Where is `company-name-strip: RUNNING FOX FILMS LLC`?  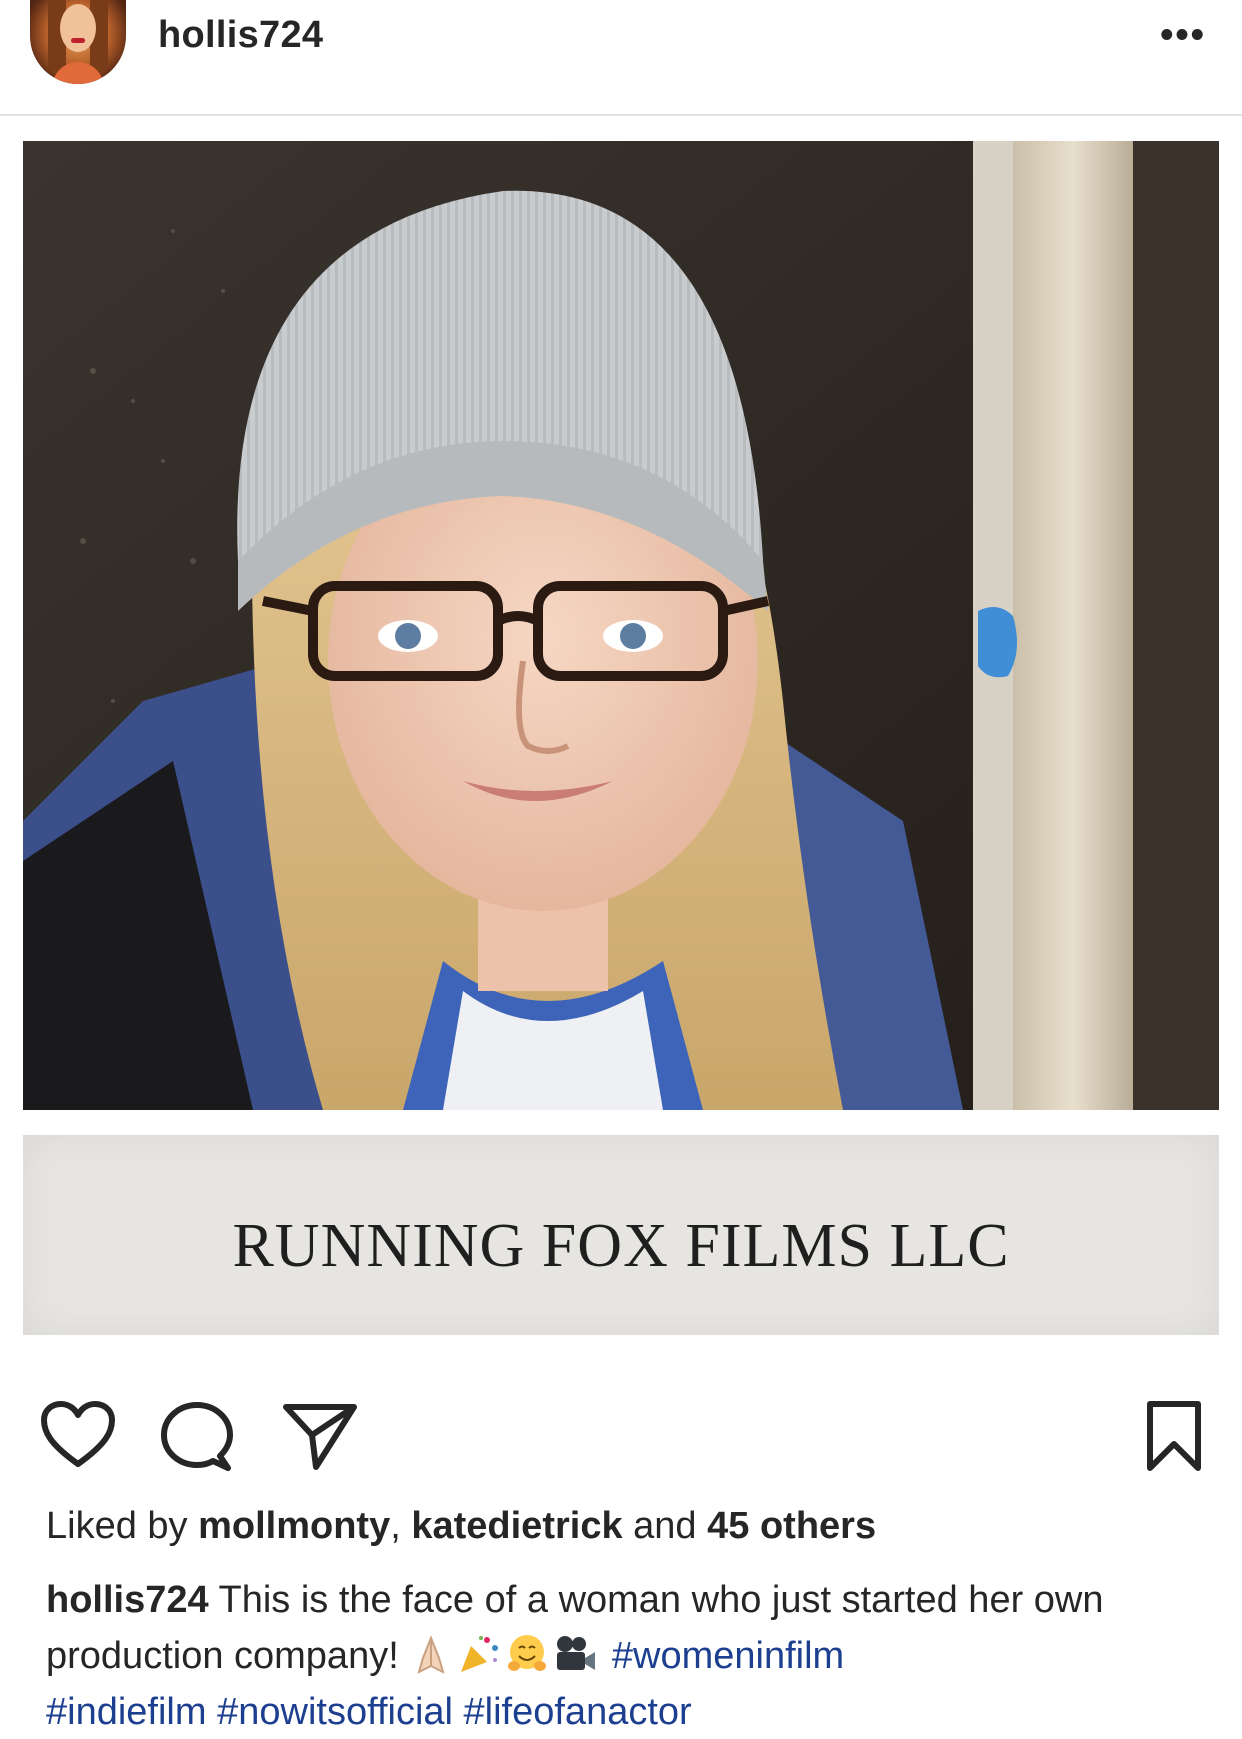
company-name-strip: RUNNING FOX FILMS LLC is located at coordinates (621, 1235).